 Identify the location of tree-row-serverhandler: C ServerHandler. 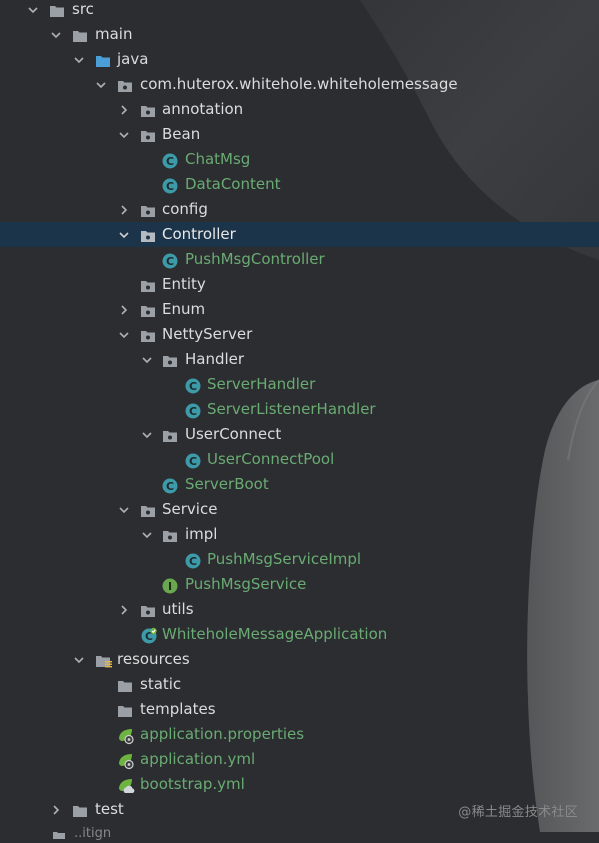
(299, 384).